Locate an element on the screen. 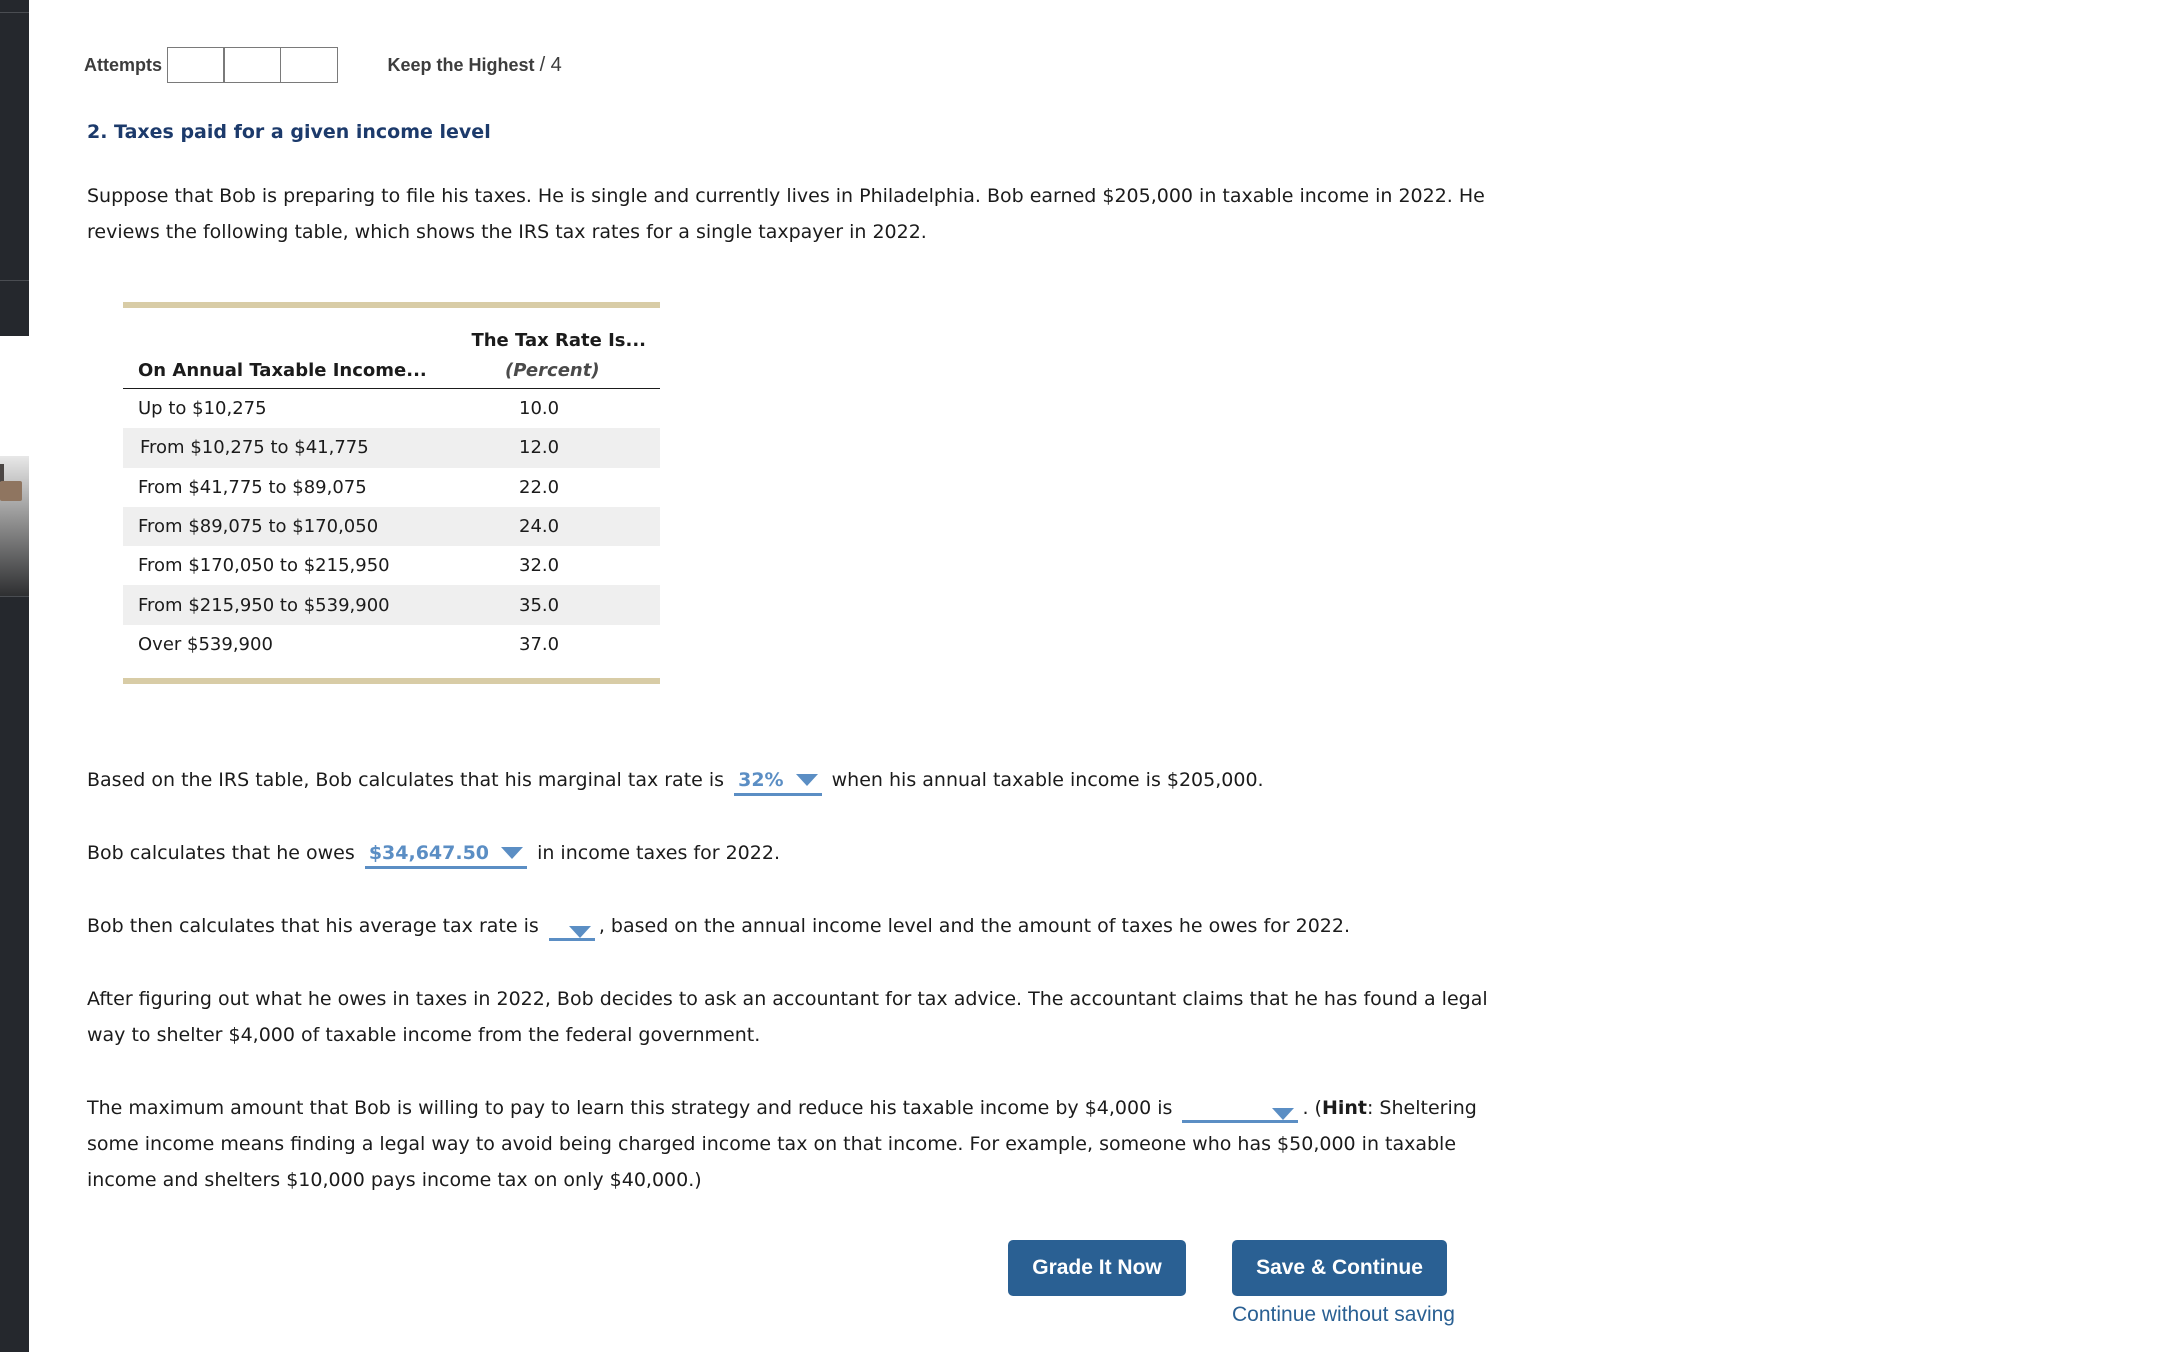 The image size is (2160, 1352). sentence-text: Bob calculates that he owes is located at coordinates (221, 853).